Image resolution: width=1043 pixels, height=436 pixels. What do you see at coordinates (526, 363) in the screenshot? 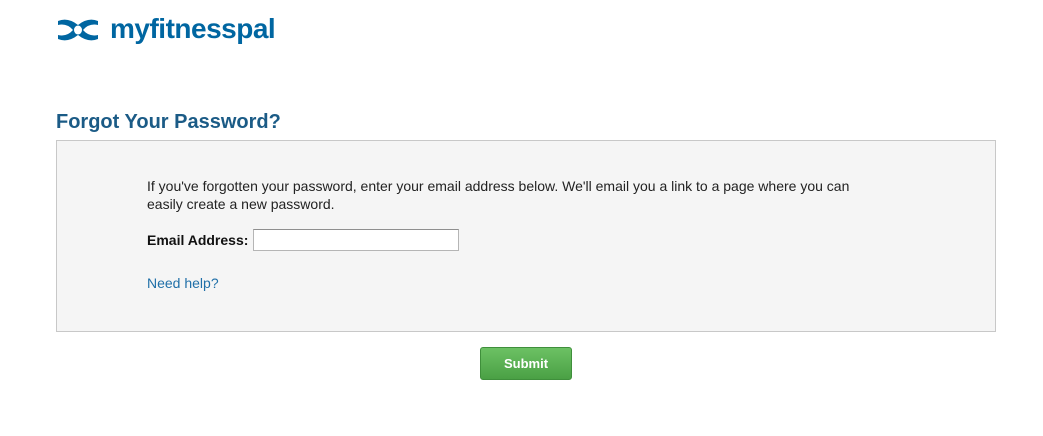
I see `submit-button: Submit` at bounding box center [526, 363].